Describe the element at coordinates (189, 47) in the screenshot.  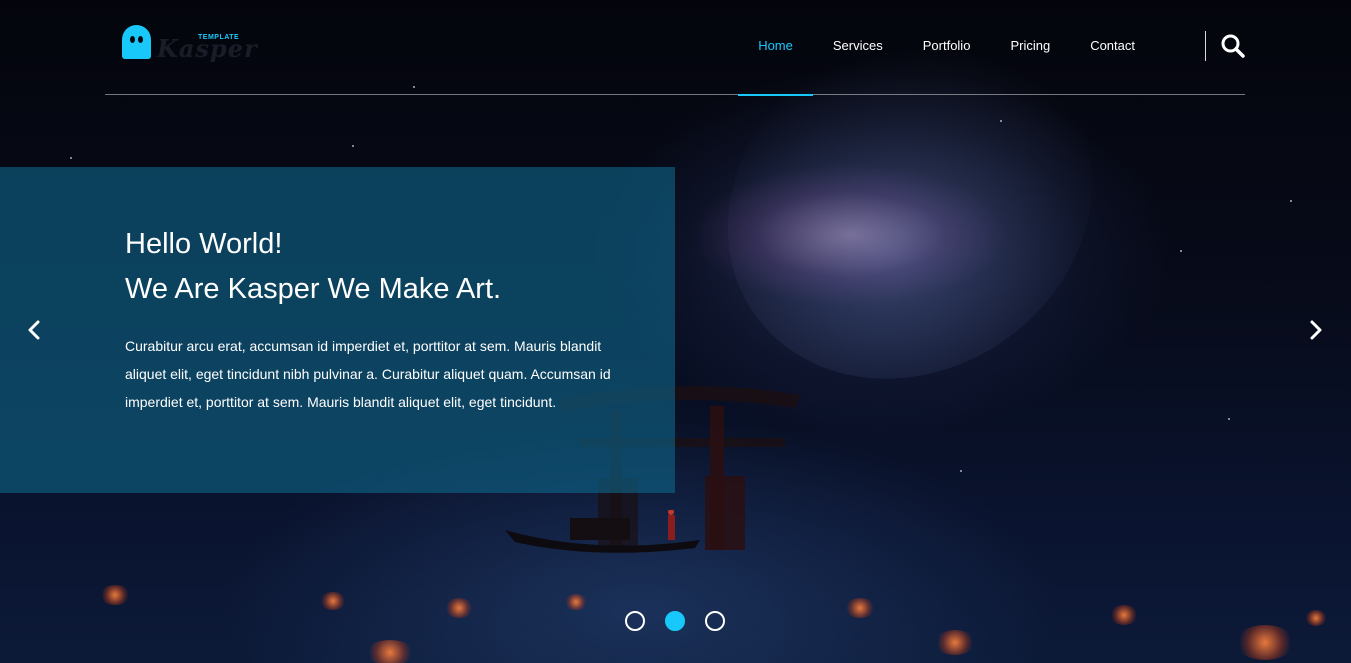
I see `logo: Kasper TEMPLATE` at that location.